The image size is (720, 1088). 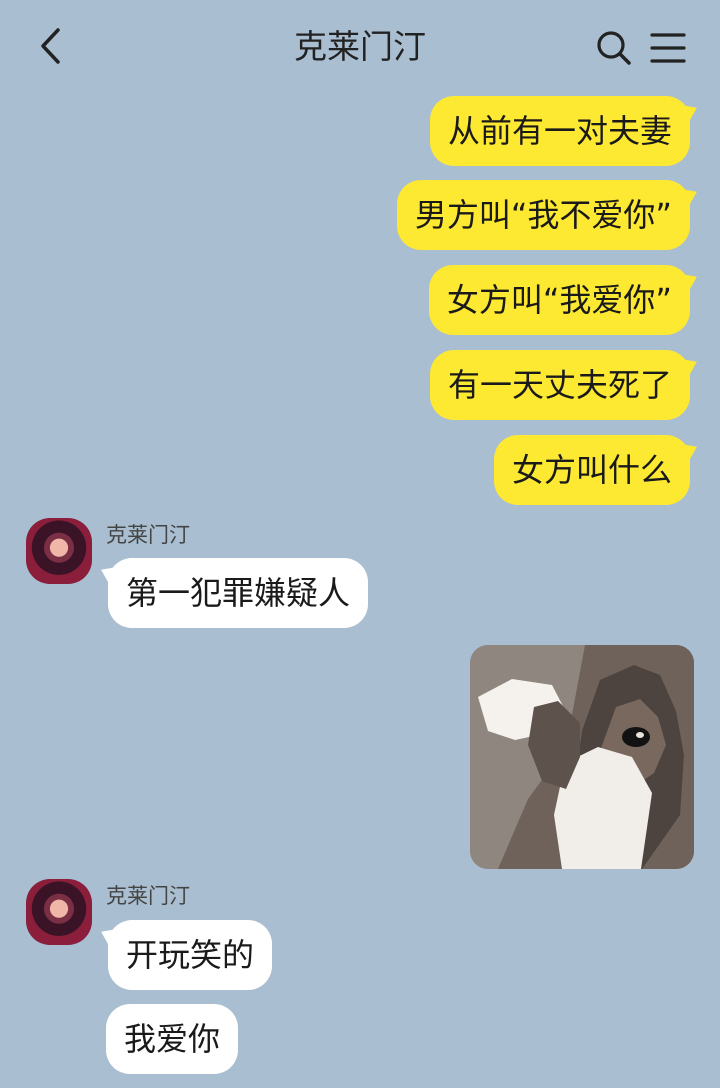 I want to click on menu-icon, so click(x=668, y=48).